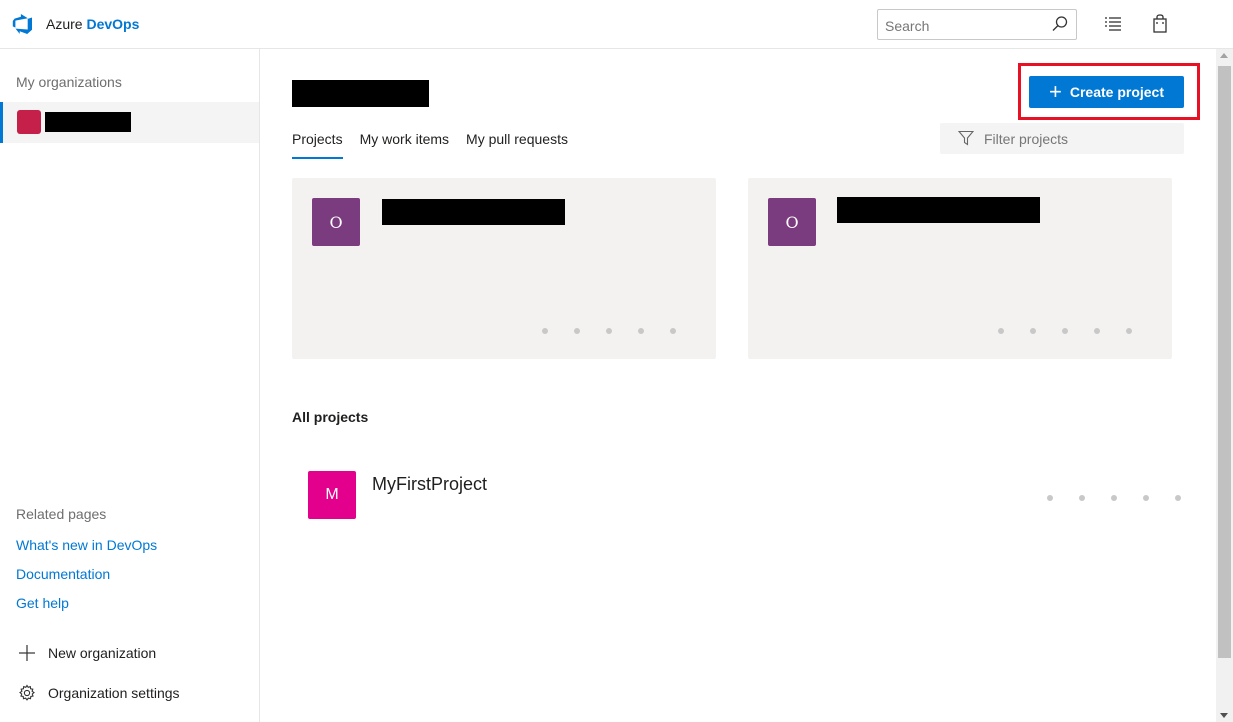  What do you see at coordinates (1224, 362) in the screenshot?
I see `scrollbar-thumb` at bounding box center [1224, 362].